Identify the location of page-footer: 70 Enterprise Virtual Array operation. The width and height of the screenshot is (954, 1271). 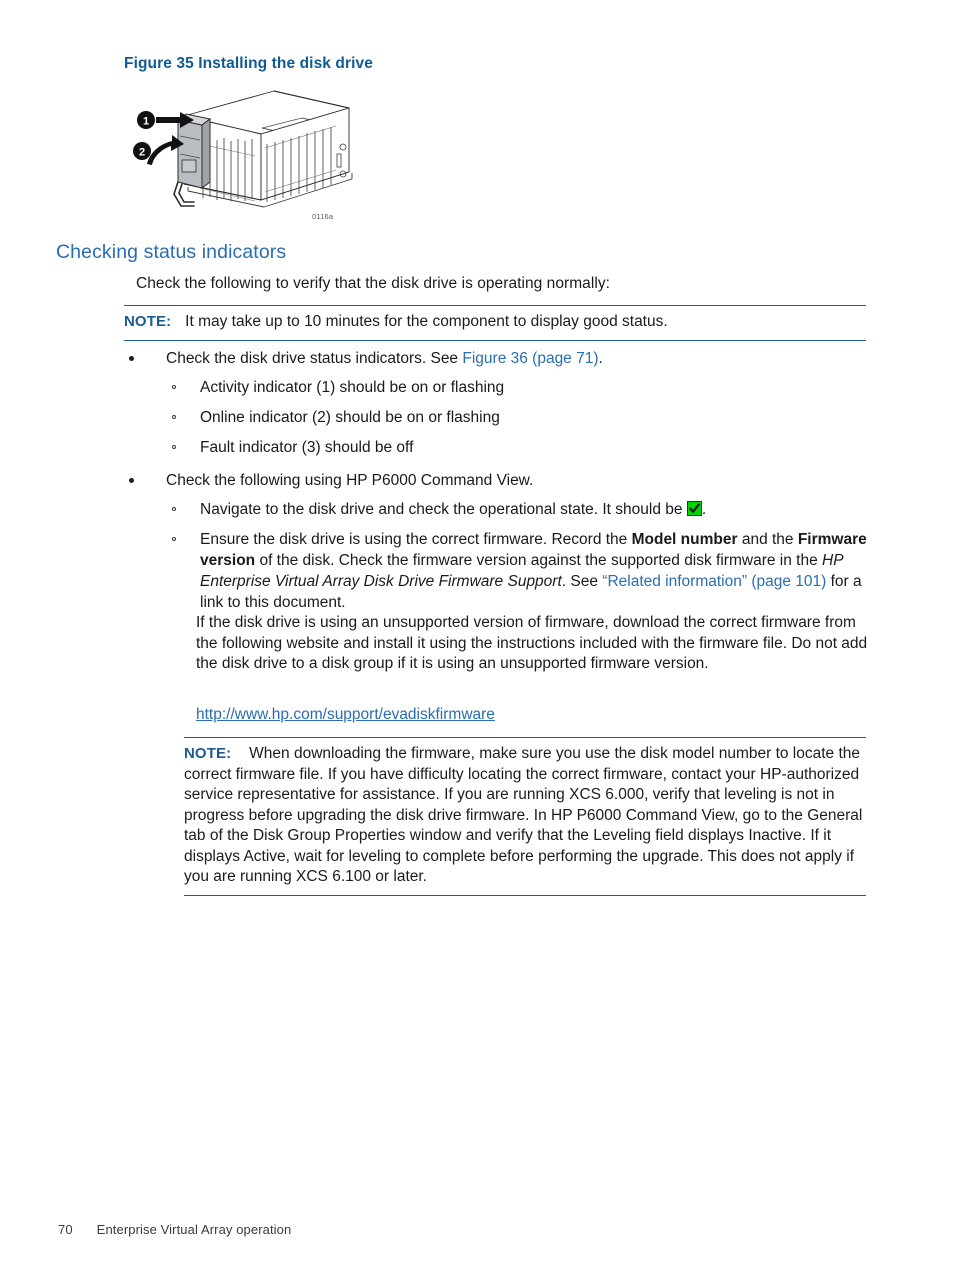
(174, 1229).